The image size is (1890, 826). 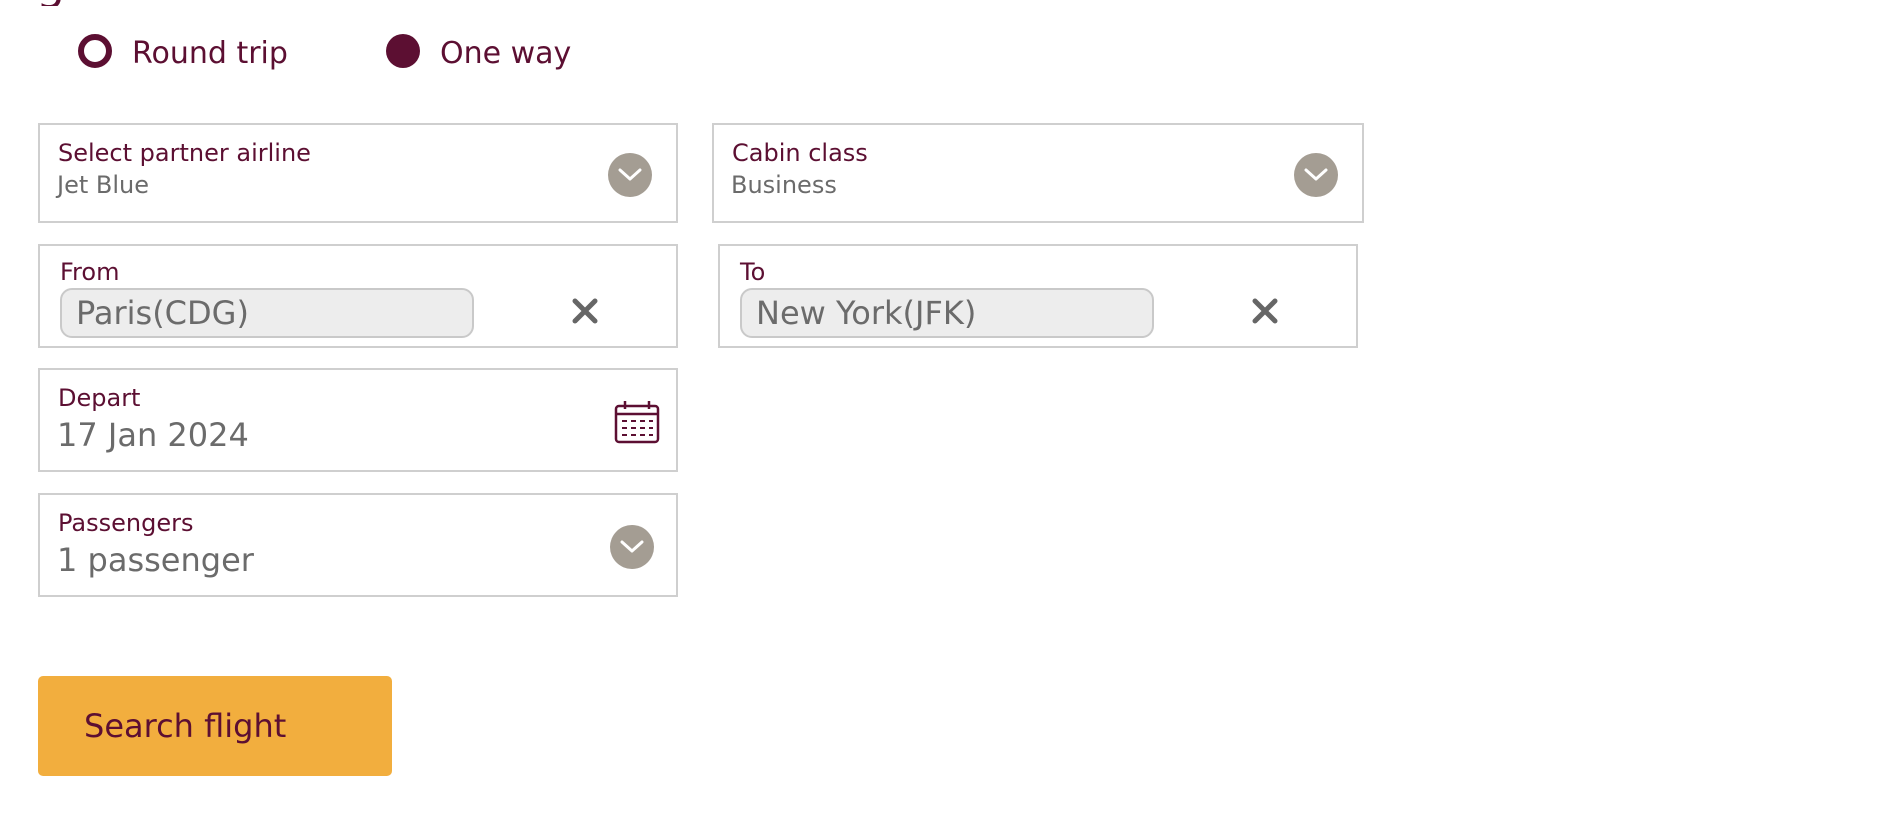 What do you see at coordinates (358, 173) in the screenshot?
I see `partner-airline-select: Select partner airline Jet Blue` at bounding box center [358, 173].